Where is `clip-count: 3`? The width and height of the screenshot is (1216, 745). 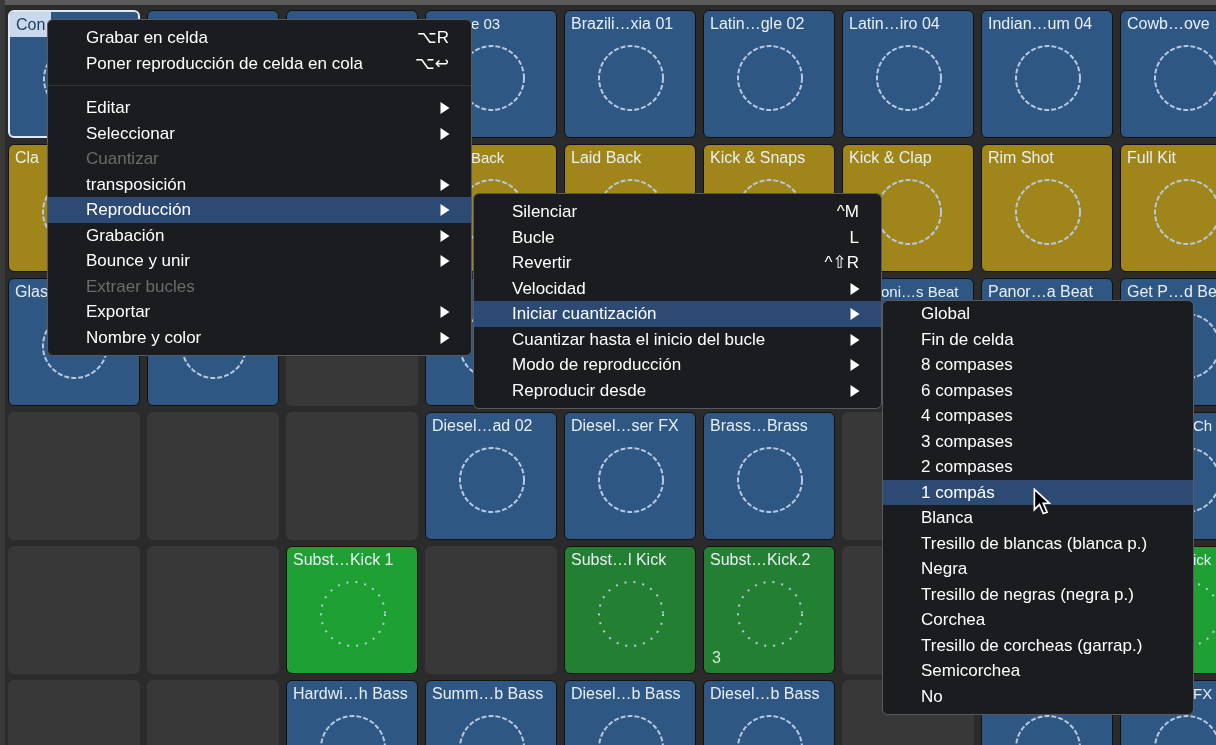
clip-count: 3 is located at coordinates (716, 658).